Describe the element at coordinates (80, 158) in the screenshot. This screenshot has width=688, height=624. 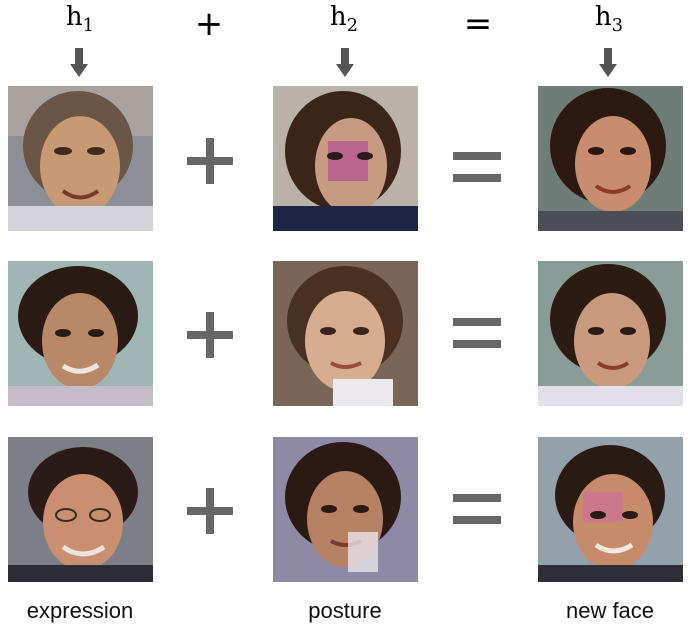
I see `face-image-row1-expression` at that location.